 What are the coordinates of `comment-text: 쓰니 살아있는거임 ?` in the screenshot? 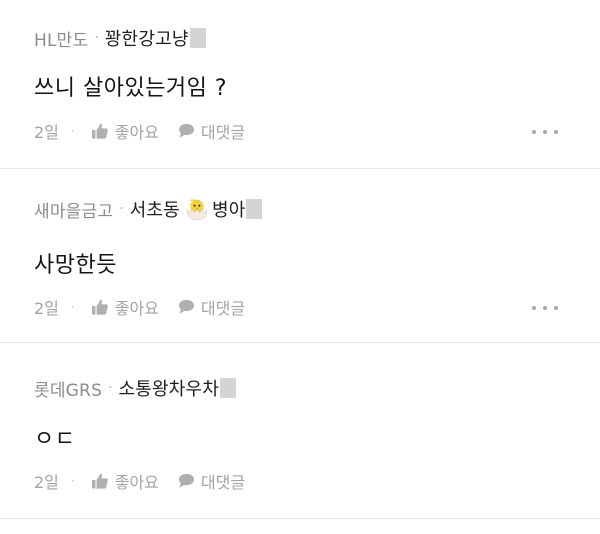 It's located at (131, 88).